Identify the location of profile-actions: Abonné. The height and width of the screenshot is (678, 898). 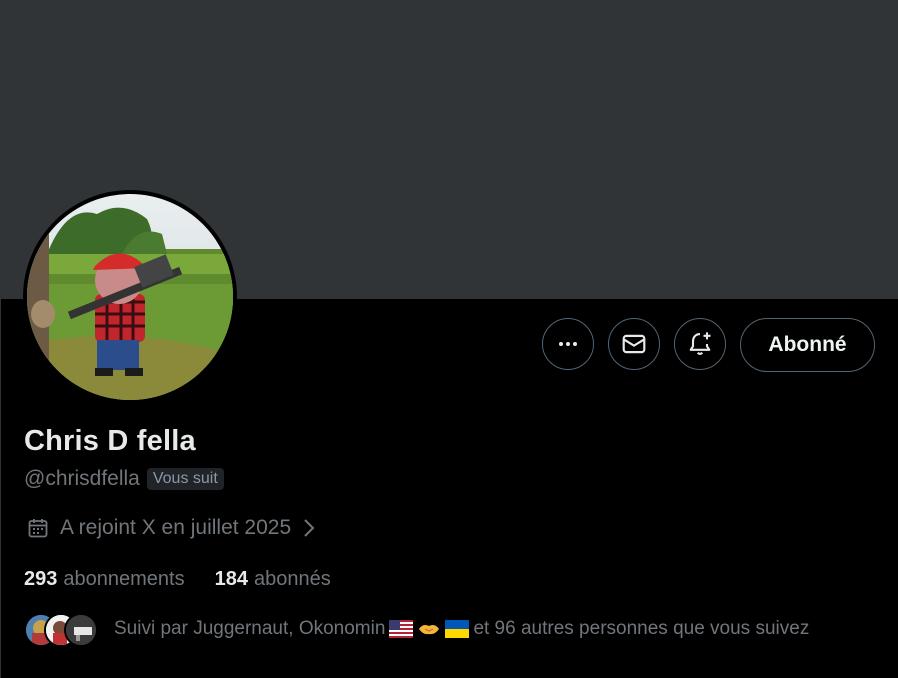
(449, 345).